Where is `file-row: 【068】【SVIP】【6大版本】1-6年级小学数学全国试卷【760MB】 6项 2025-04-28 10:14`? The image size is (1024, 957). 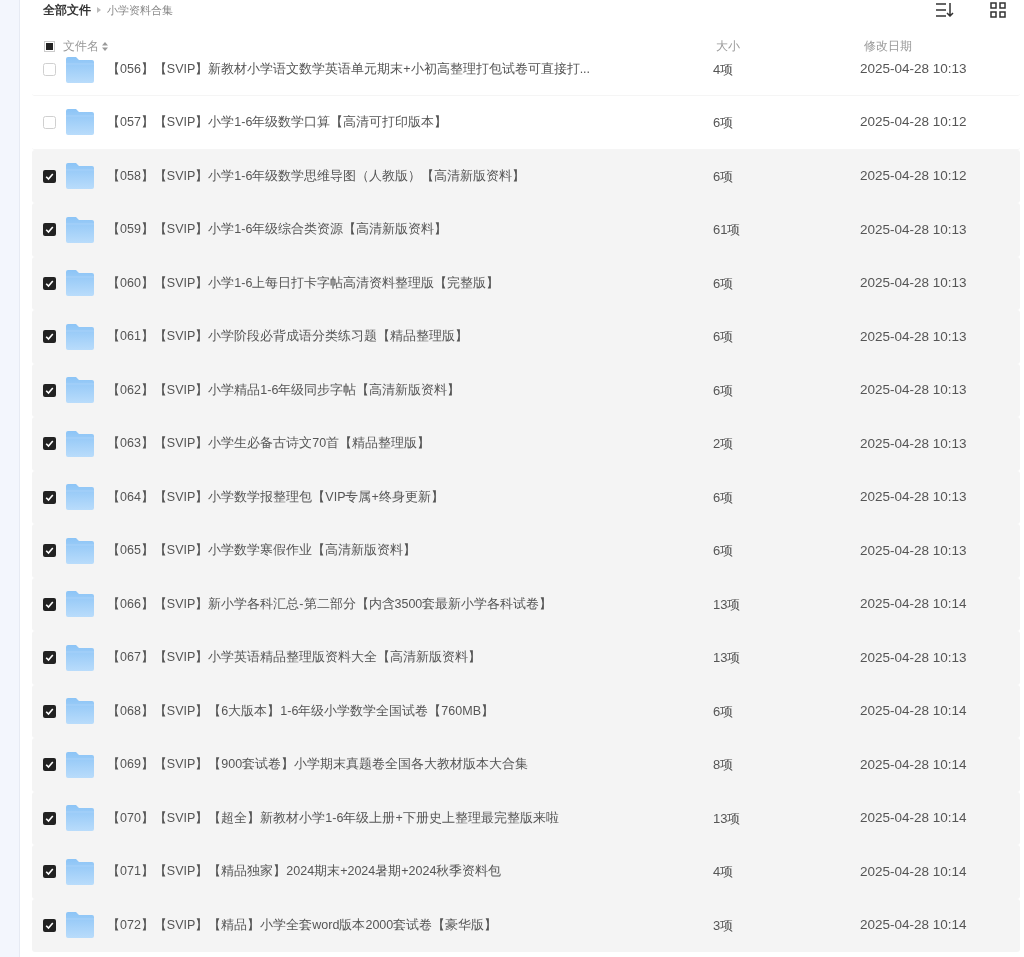 file-row: 【068】【SVIP】【6大版本】1-6年级小学数学全国试卷【760MB】 6项 2025-04-28 10:14 is located at coordinates (526, 711).